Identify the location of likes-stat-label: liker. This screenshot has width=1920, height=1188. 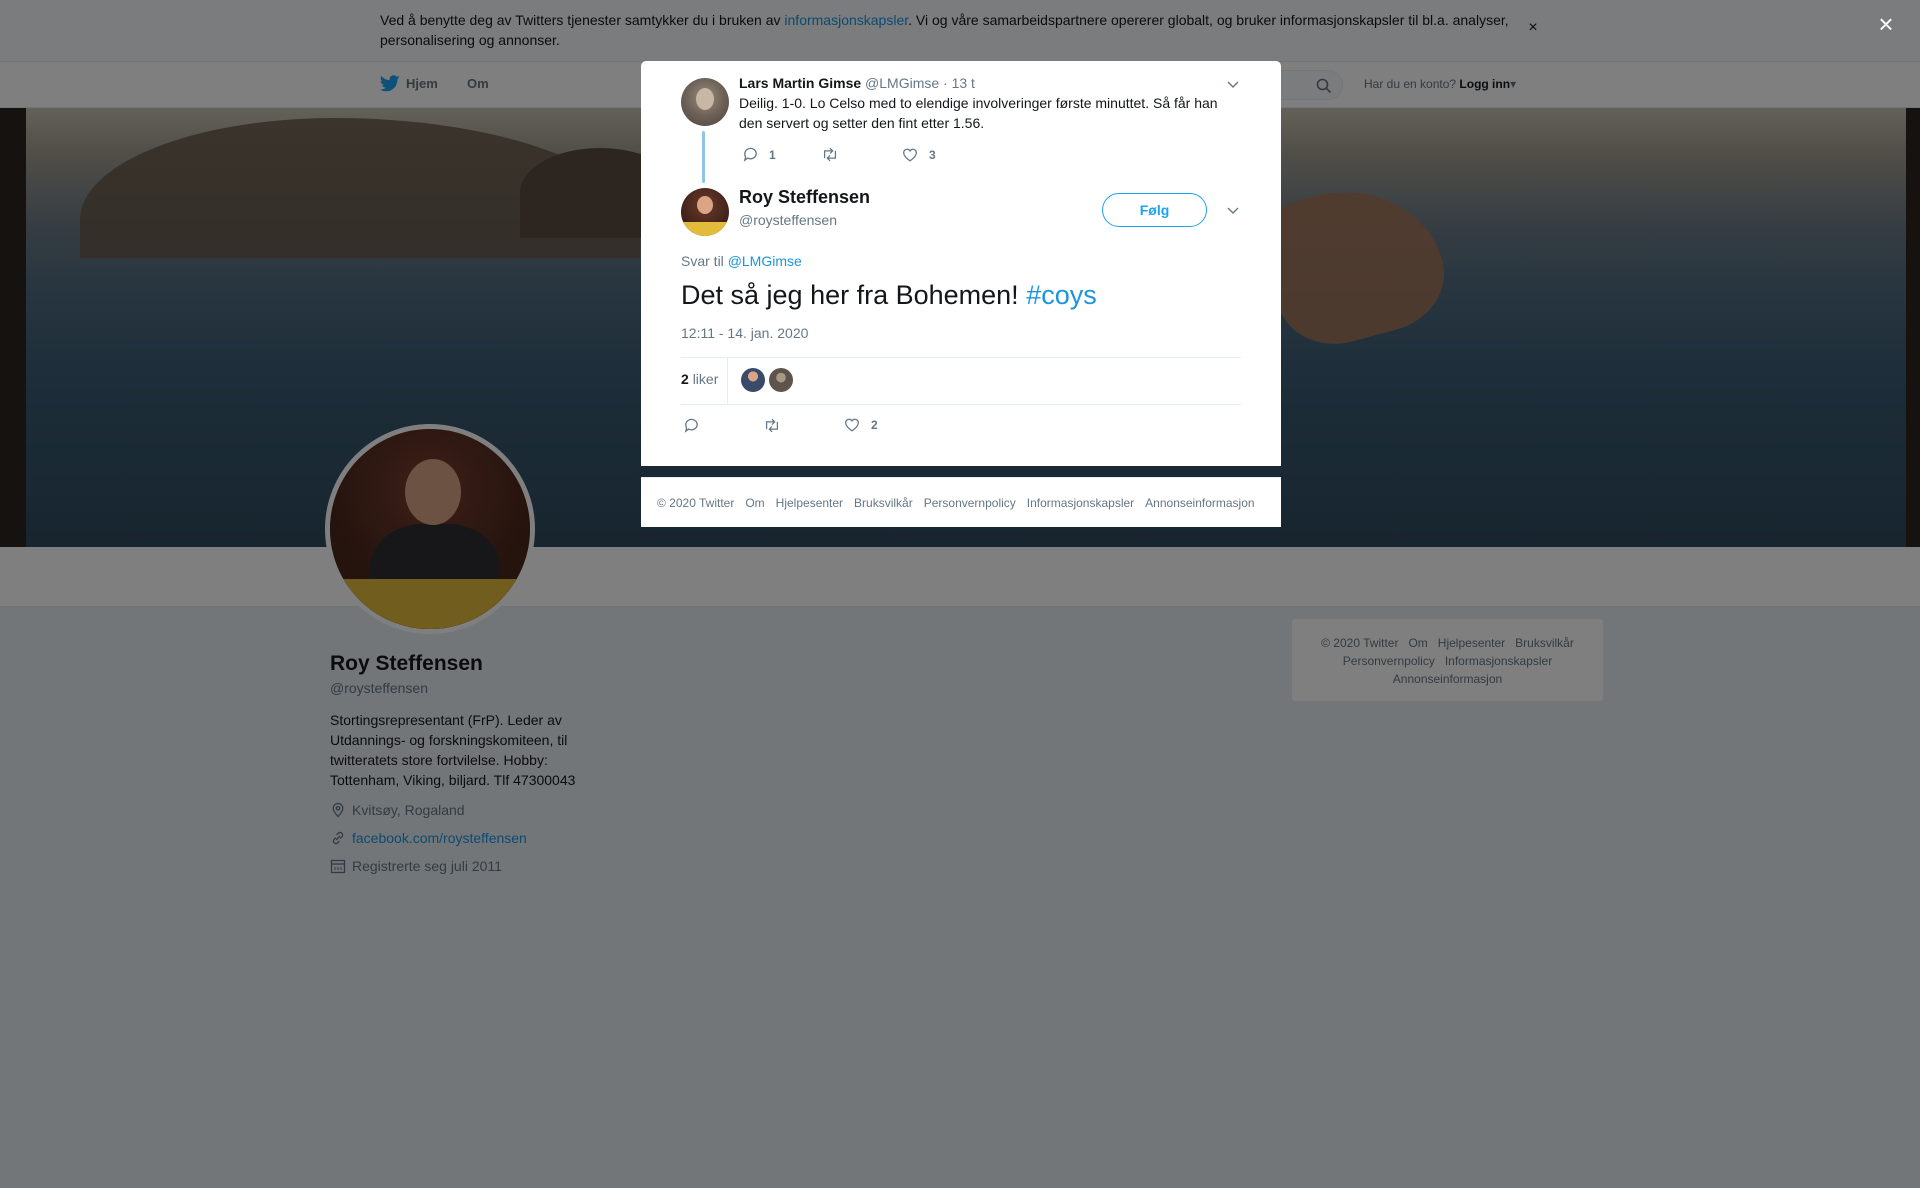
(705, 379).